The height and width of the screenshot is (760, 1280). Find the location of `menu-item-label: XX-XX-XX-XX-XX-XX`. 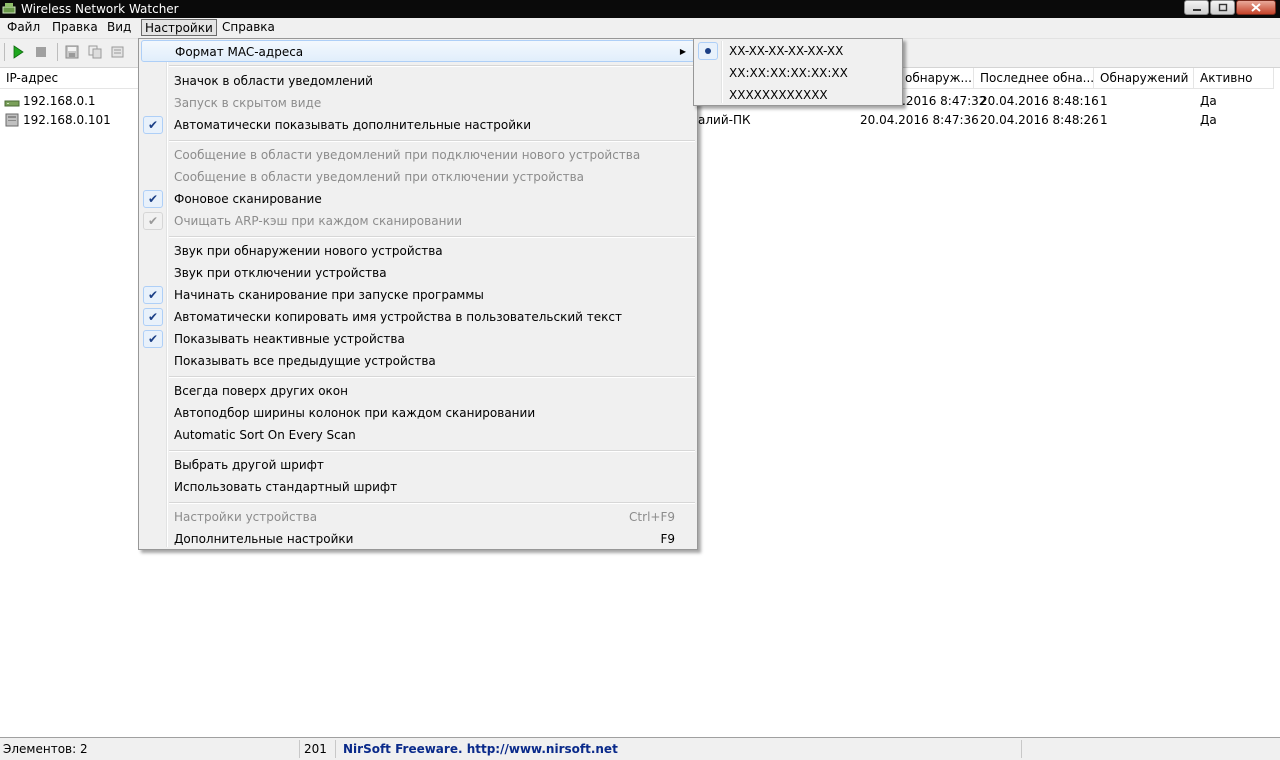

menu-item-label: XX-XX-XX-XX-XX-XX is located at coordinates (786, 51).